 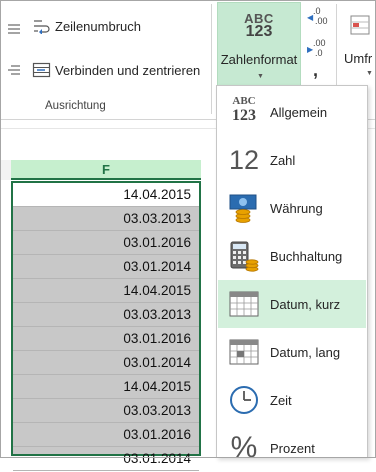 I want to click on menu-item-percent: % Prozent, so click(x=292, y=448).